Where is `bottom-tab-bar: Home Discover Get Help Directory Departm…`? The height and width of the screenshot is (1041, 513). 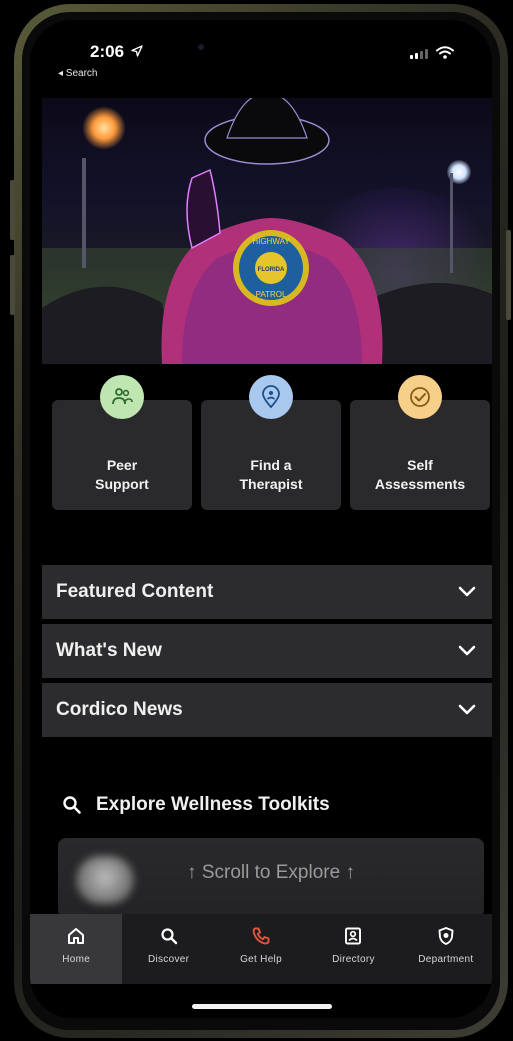 bottom-tab-bar: Home Discover Get Help Directory Departm… is located at coordinates (261, 949).